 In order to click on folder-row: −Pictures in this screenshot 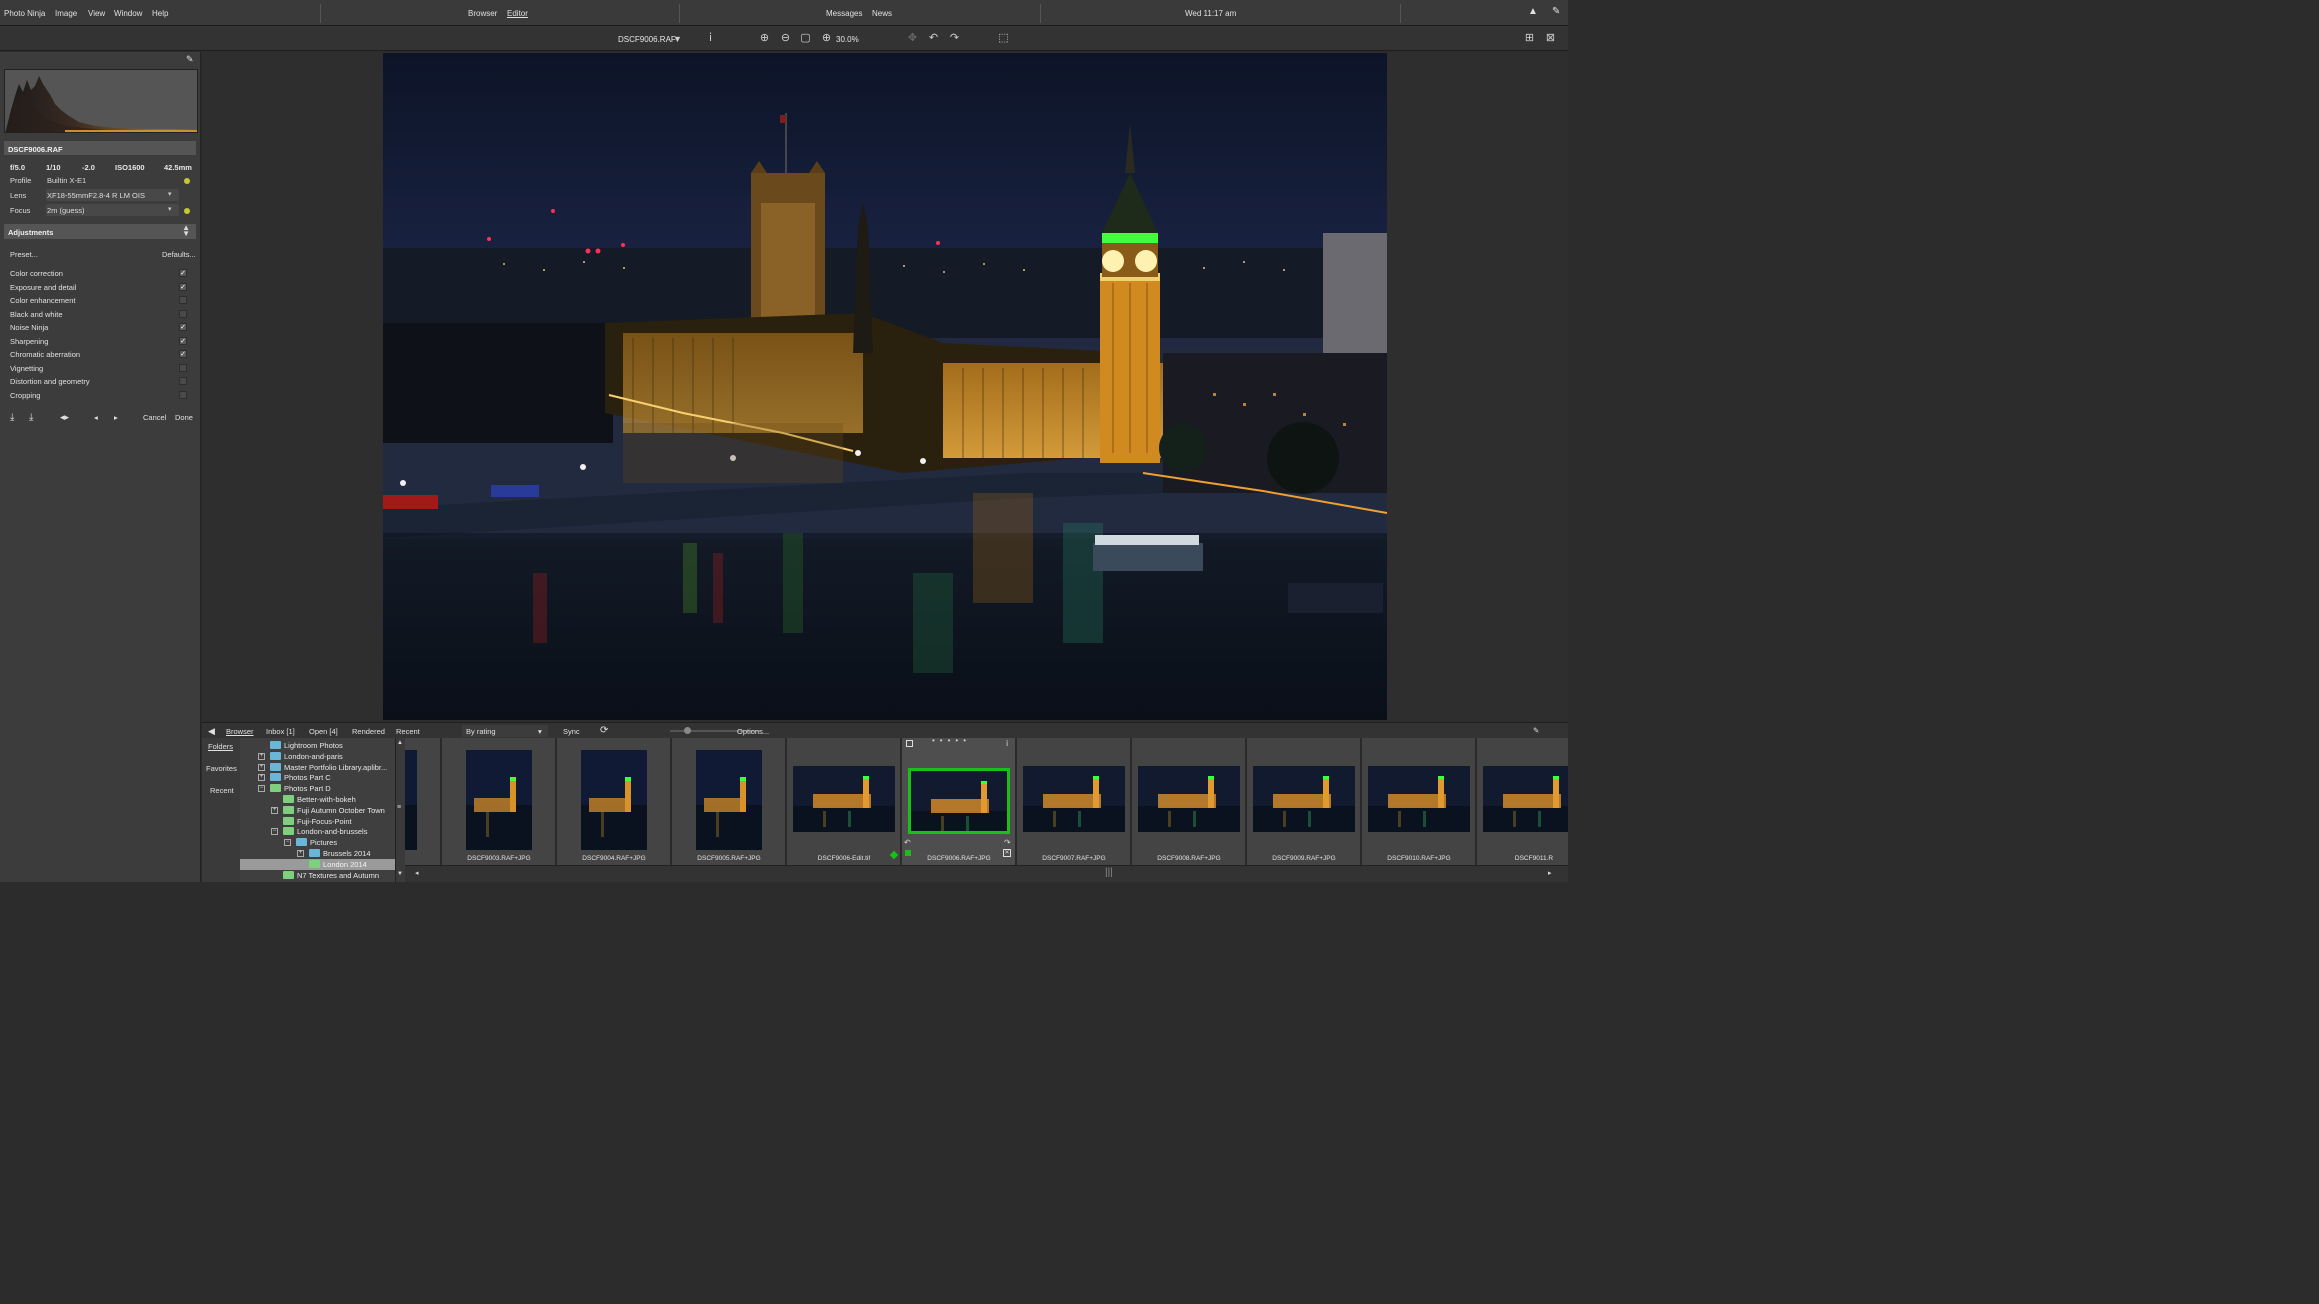, I will do `click(317, 842)`.